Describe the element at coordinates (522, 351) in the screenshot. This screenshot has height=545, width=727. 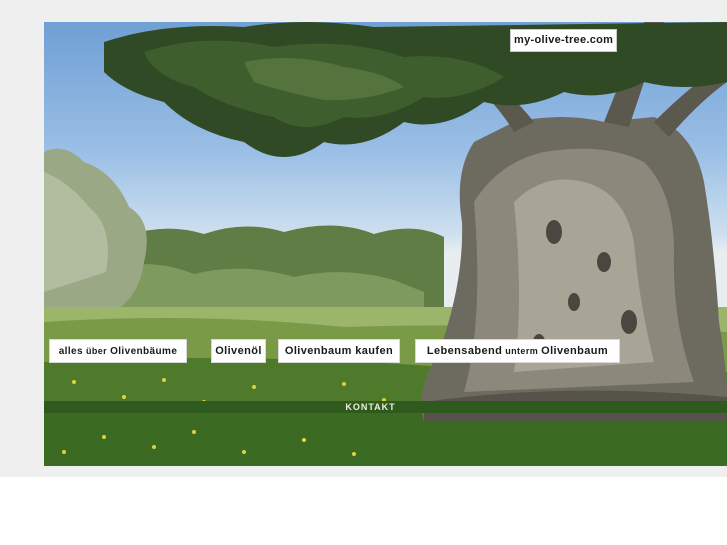
I see `nav-item-label: unterm` at that location.